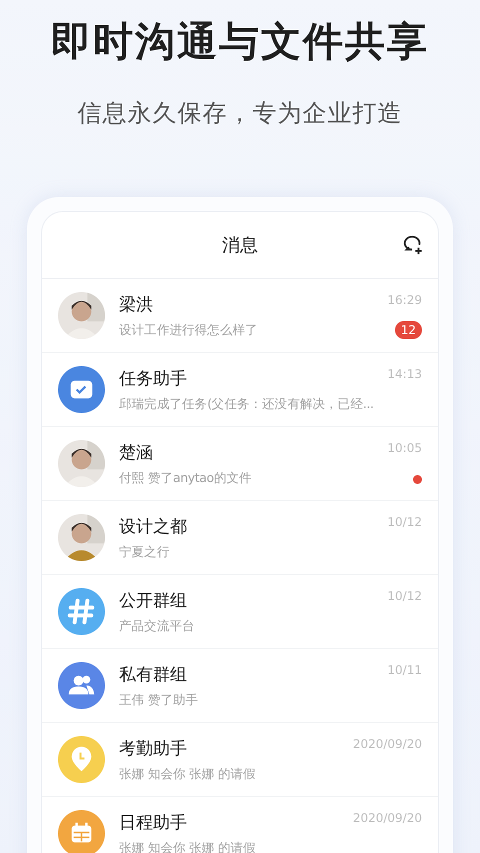 The image size is (480, 853). What do you see at coordinates (240, 42) in the screenshot?
I see `headline: 即时沟通与文件共享` at bounding box center [240, 42].